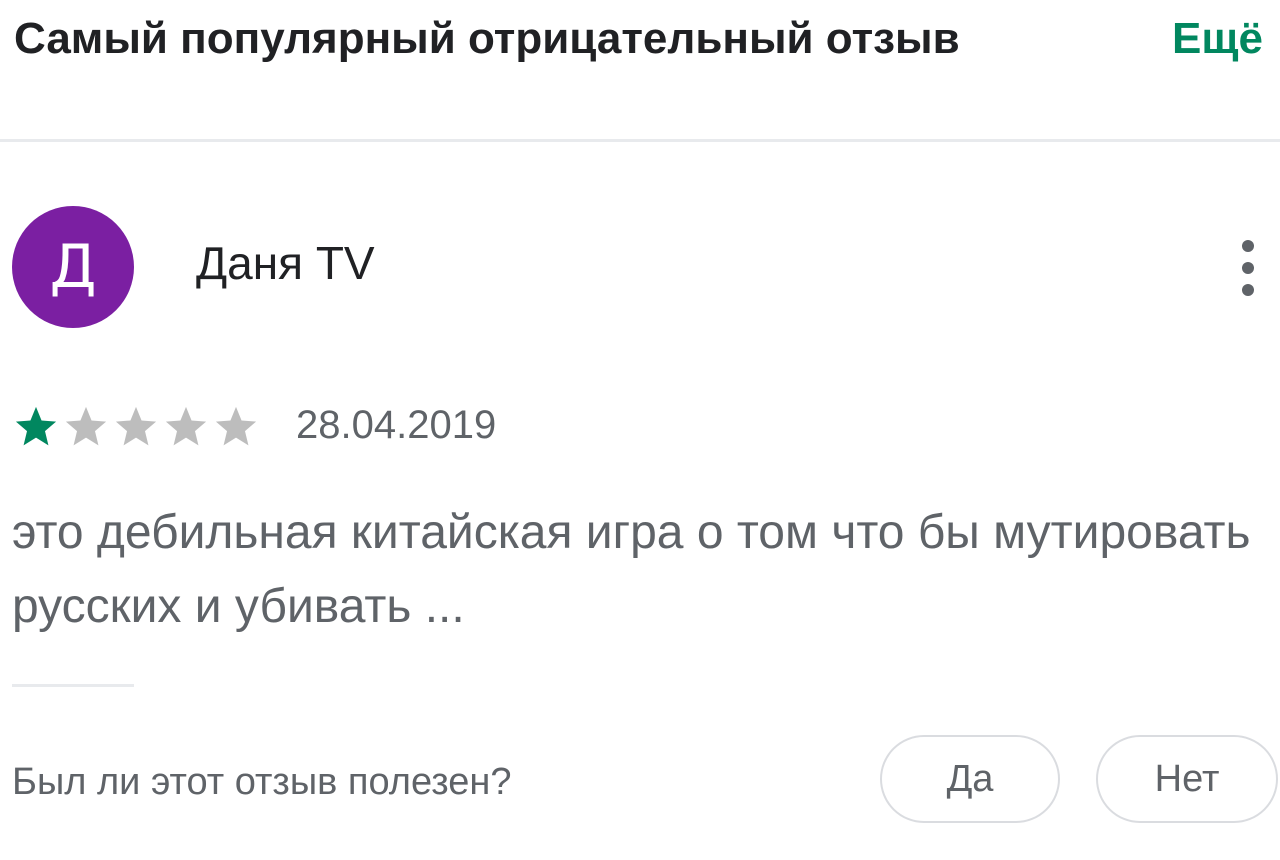 Image resolution: width=1280 pixels, height=860 pixels. Describe the element at coordinates (262, 782) in the screenshot. I see `helpful-question: Был ли этот отзыв полезен?` at that location.